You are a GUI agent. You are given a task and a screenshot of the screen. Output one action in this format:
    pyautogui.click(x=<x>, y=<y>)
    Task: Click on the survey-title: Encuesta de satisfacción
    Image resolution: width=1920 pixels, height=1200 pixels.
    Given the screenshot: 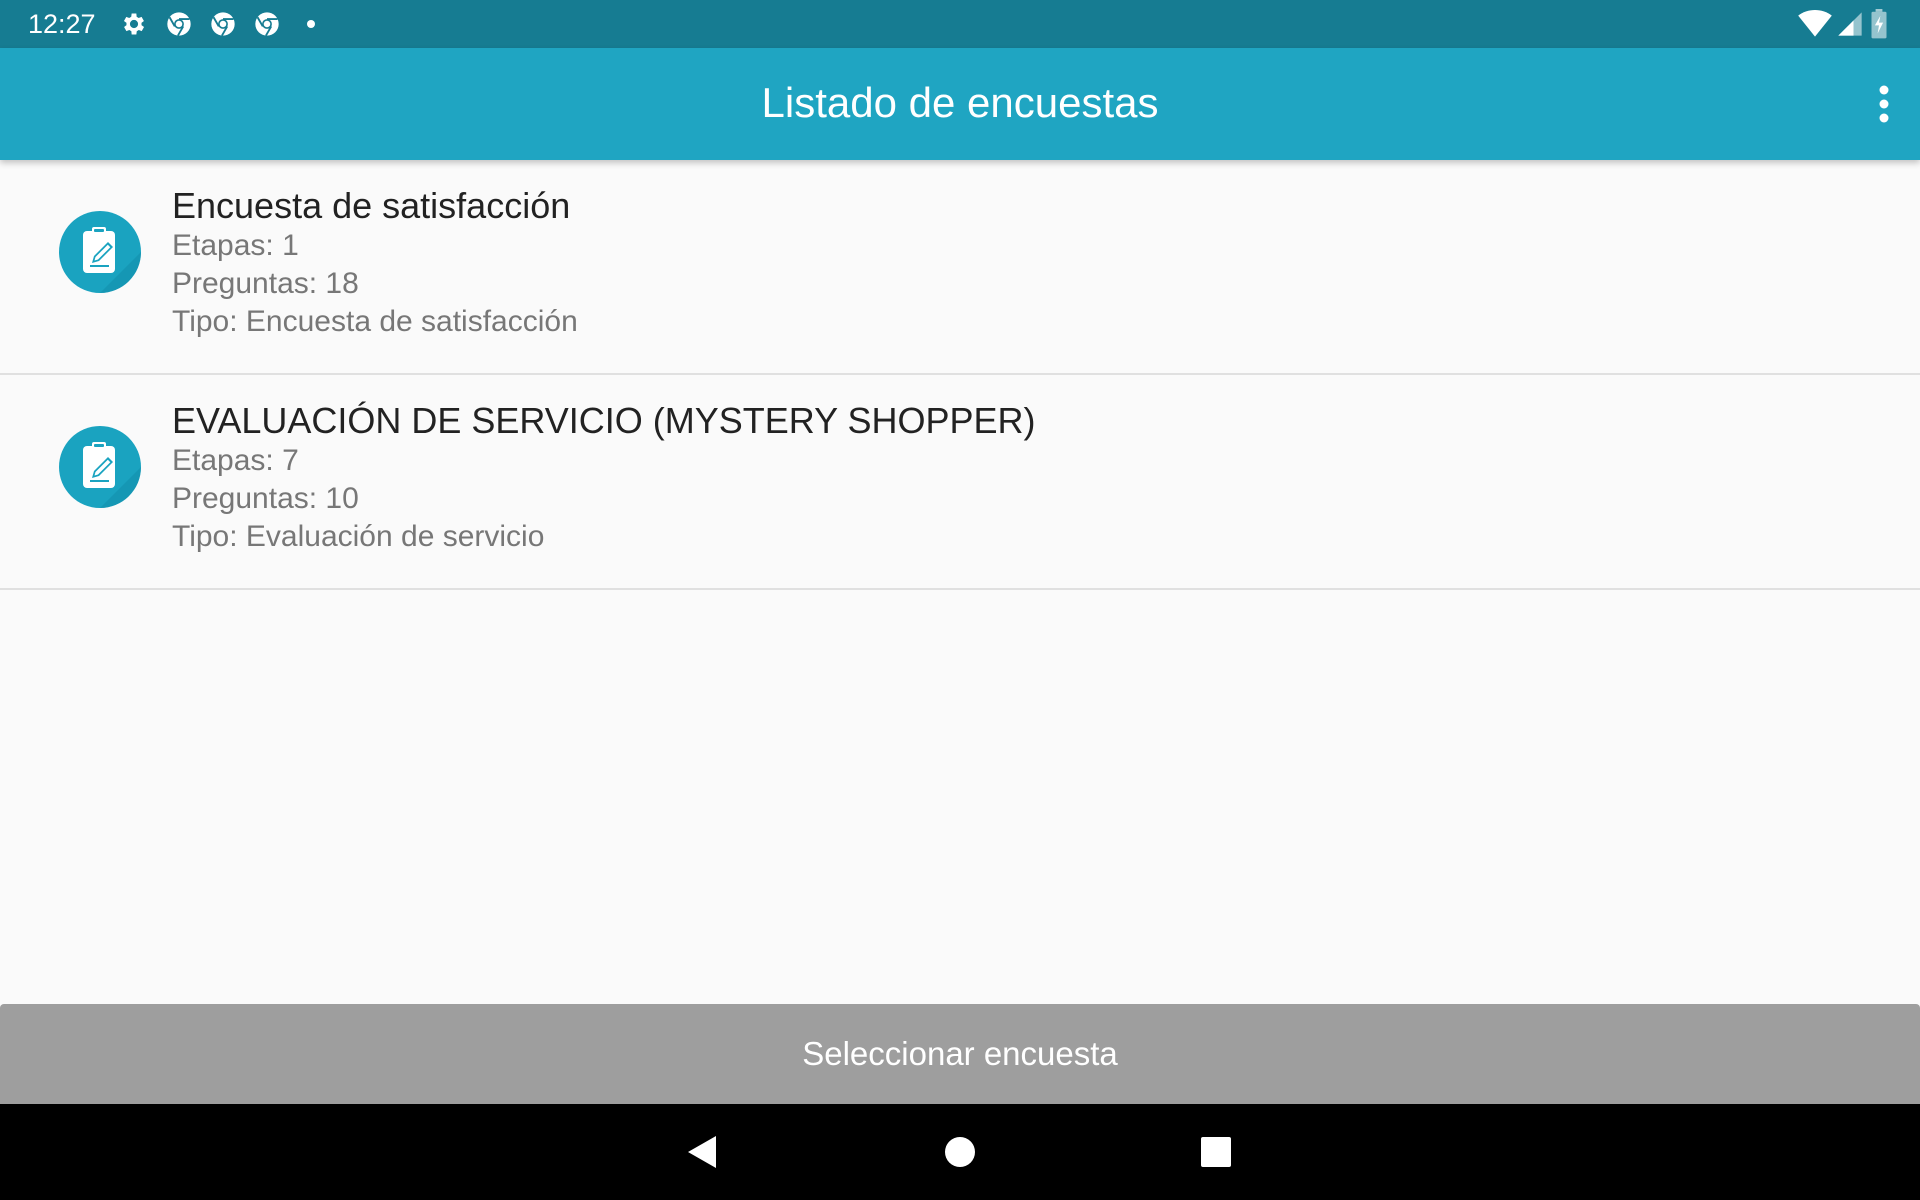 What is the action you would take?
    pyautogui.click(x=371, y=205)
    